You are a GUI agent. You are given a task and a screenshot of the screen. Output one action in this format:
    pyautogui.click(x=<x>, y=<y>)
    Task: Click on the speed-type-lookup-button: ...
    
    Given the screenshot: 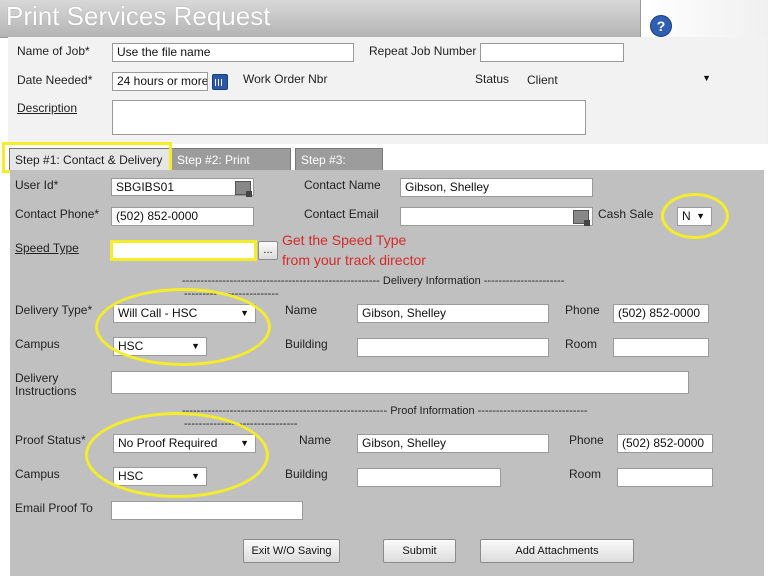 What is the action you would take?
    pyautogui.click(x=268, y=250)
    